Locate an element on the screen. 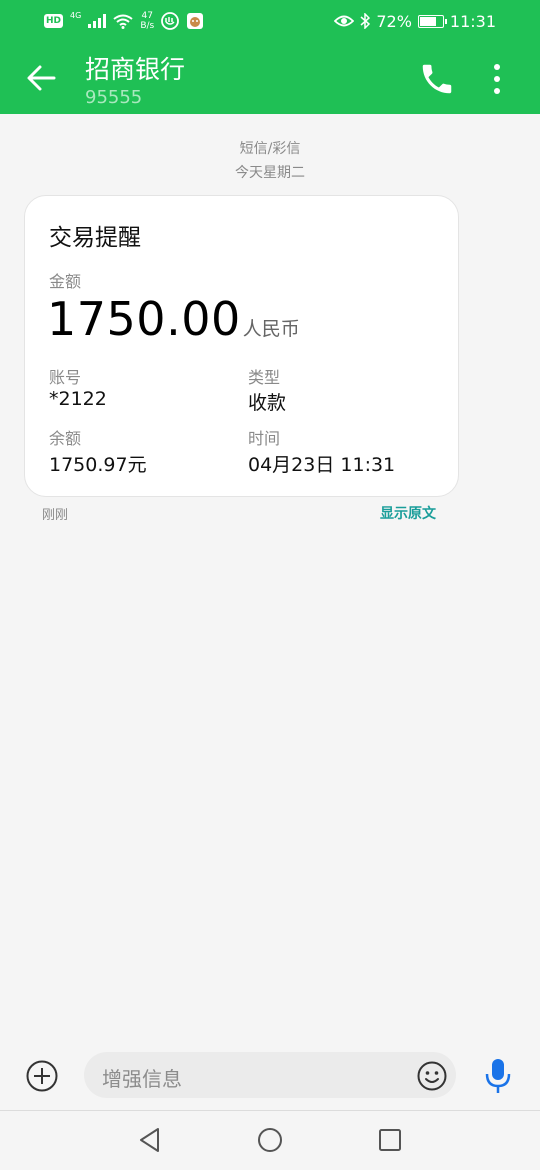  call-button is located at coordinates (437, 79).